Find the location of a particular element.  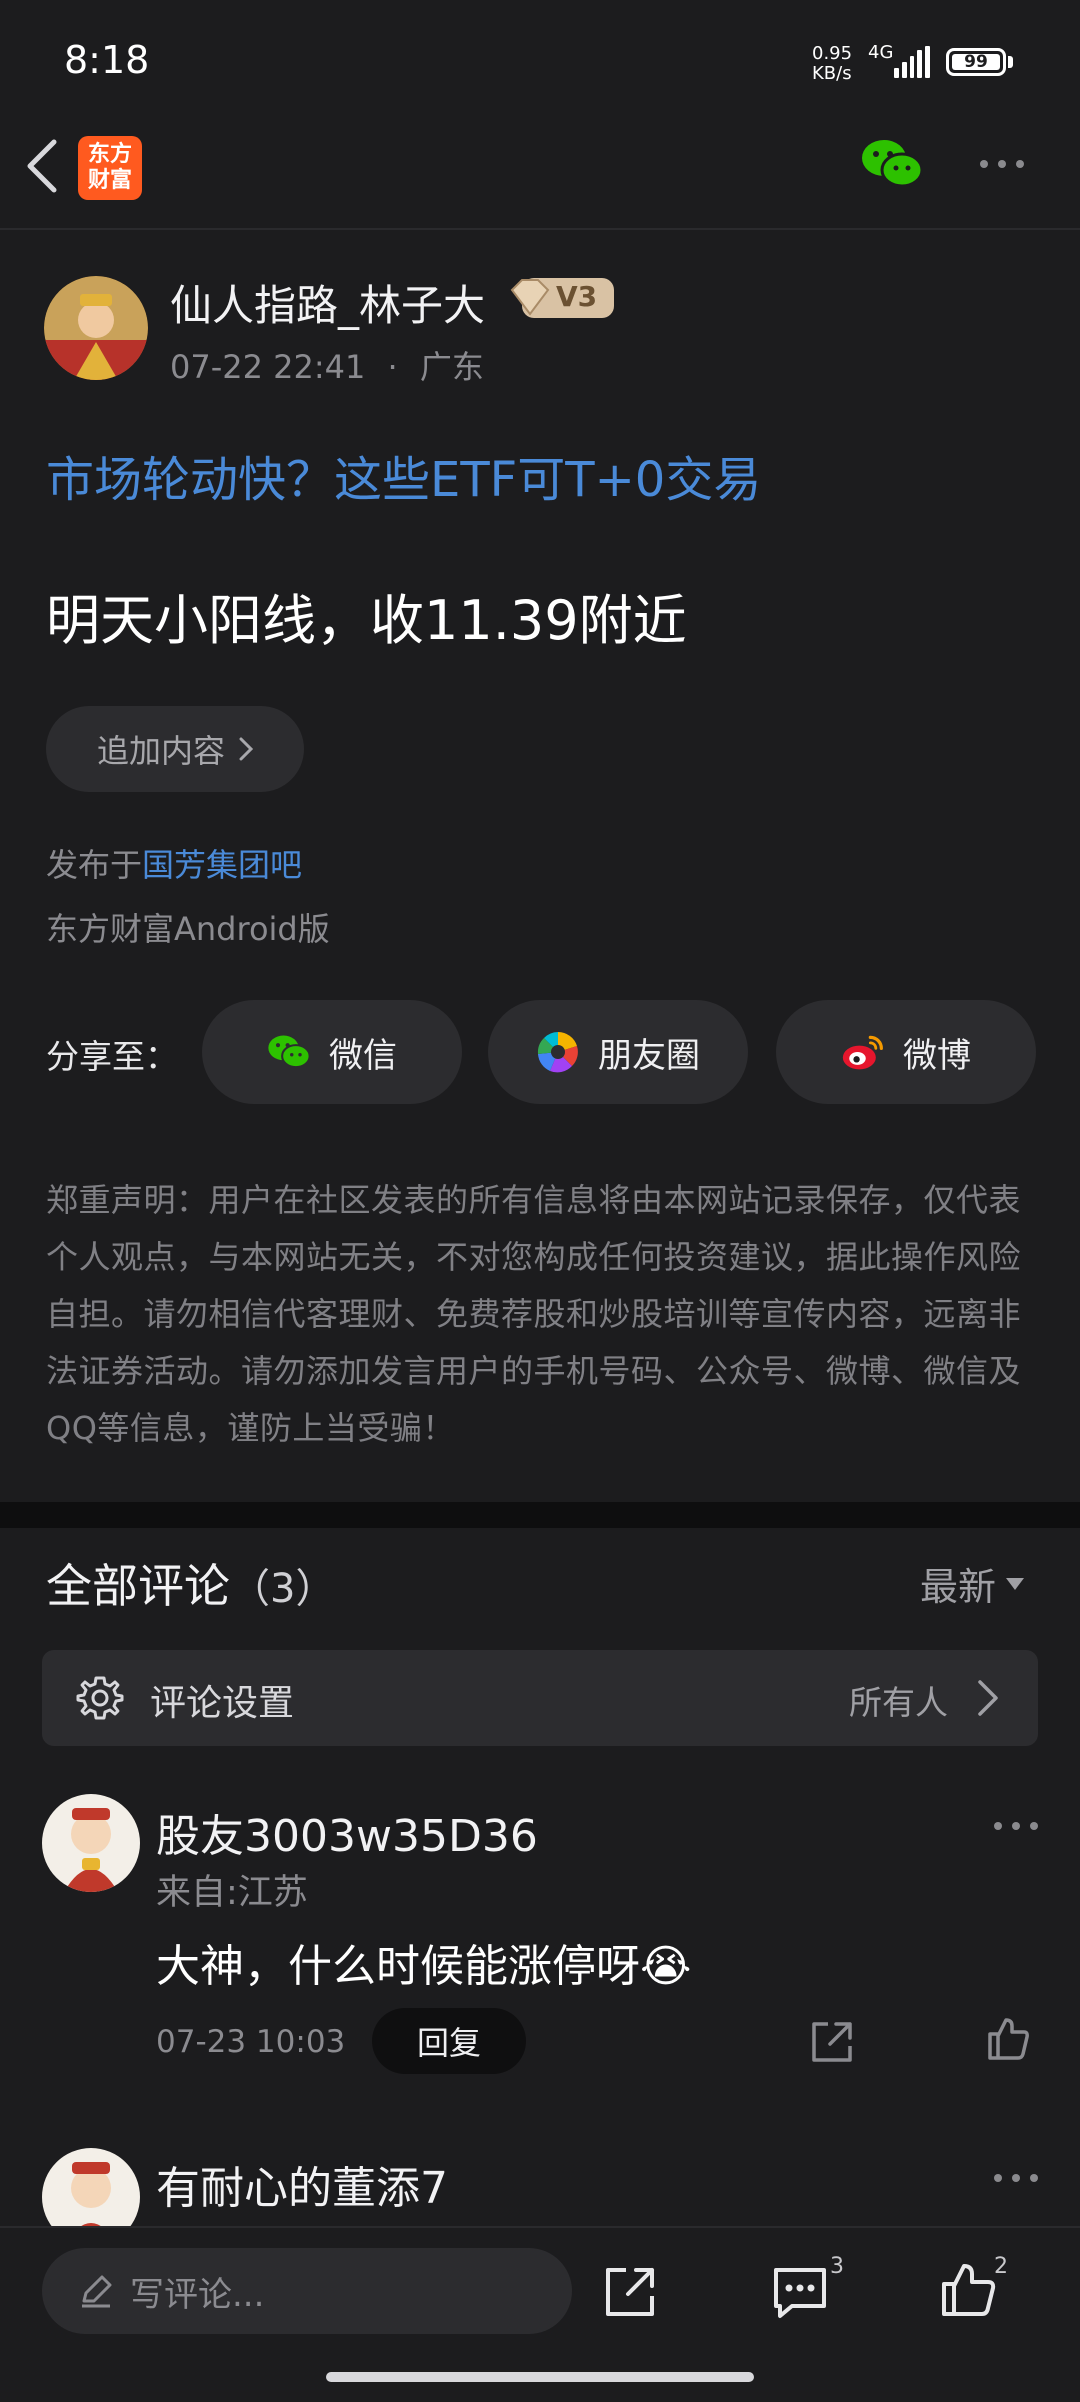

post-location: 广东 is located at coordinates (451, 367).